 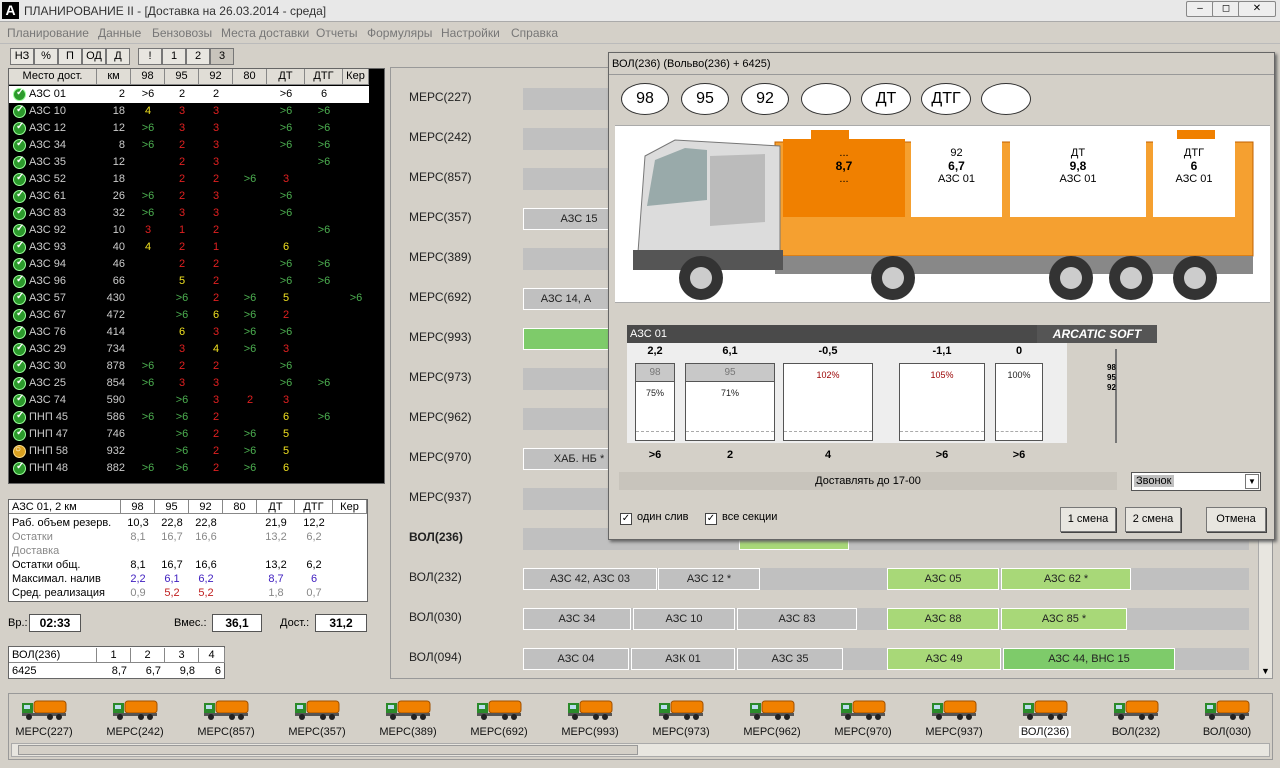 What do you see at coordinates (645, 99) in the screenshot?
I see `fuel-type-oval: 98` at bounding box center [645, 99].